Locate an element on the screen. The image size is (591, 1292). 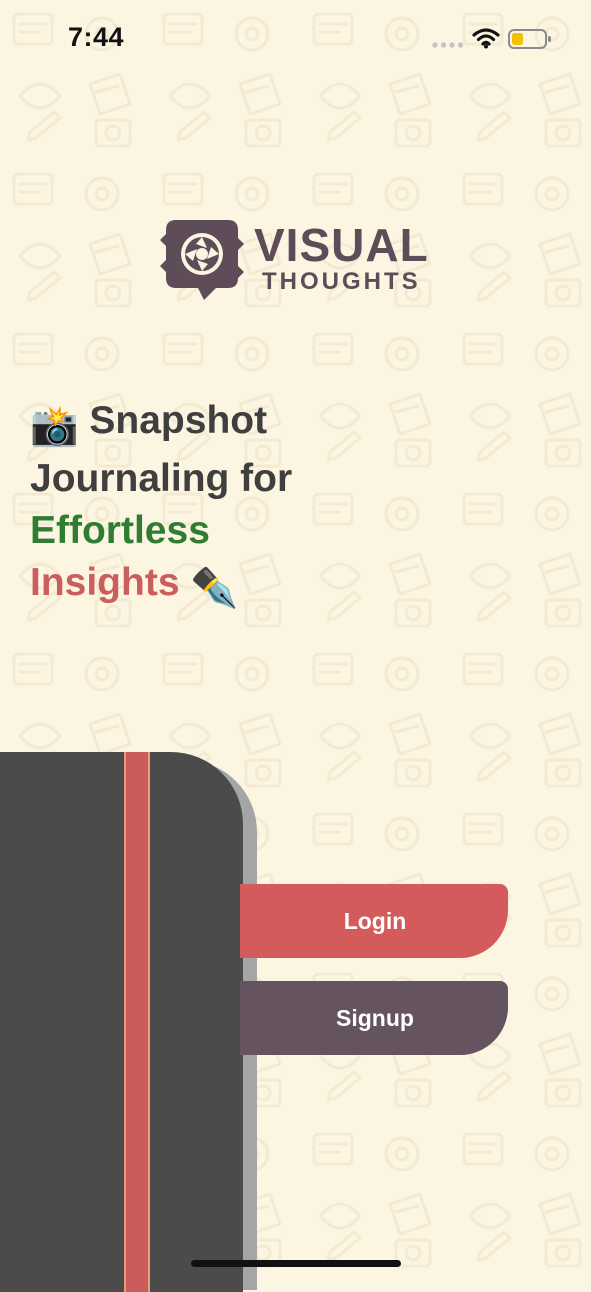
tagline-line-4: Insights ✒️ is located at coordinates (200, 586).